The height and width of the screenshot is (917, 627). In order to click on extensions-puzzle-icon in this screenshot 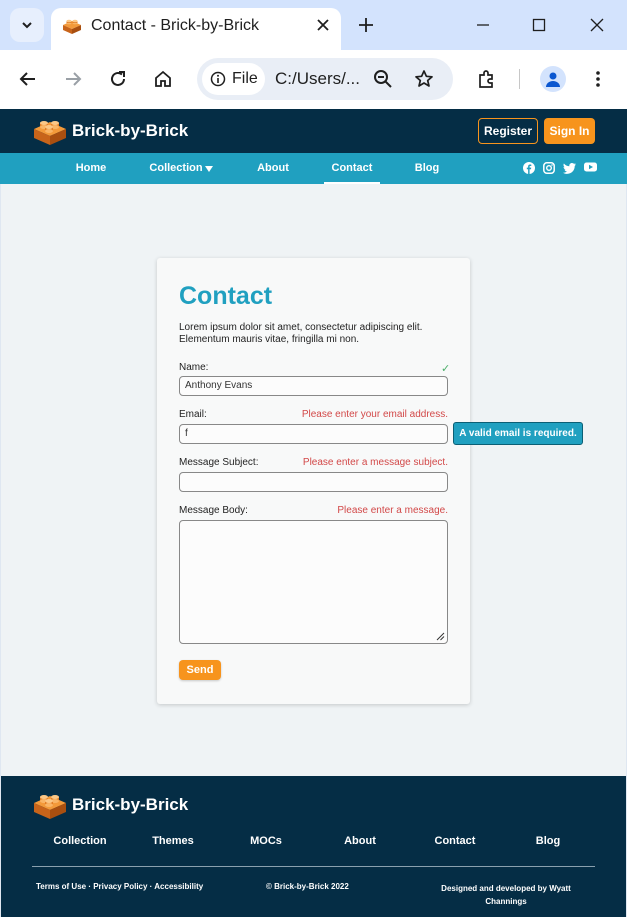, I will do `click(487, 79)`.